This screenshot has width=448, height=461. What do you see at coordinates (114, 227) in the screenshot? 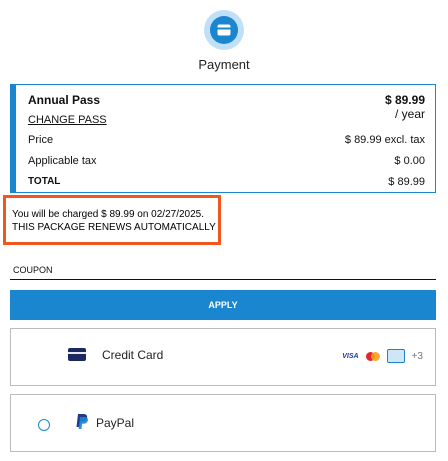
I see `renew-notice-text: THIS PACKAGE RENEWS AUTOMATICALLY` at bounding box center [114, 227].